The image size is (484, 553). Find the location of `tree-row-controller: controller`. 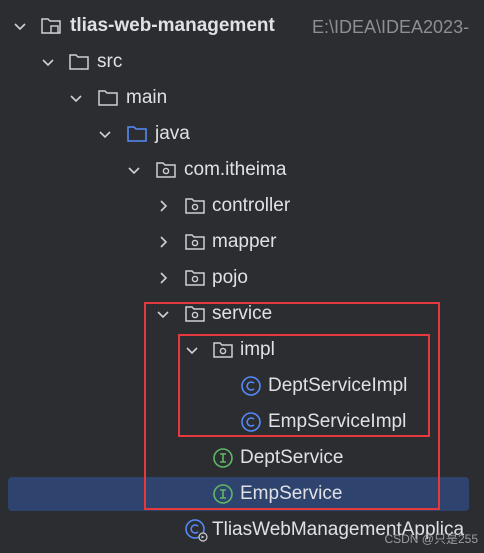

tree-row-controller: controller is located at coordinates (242, 206).